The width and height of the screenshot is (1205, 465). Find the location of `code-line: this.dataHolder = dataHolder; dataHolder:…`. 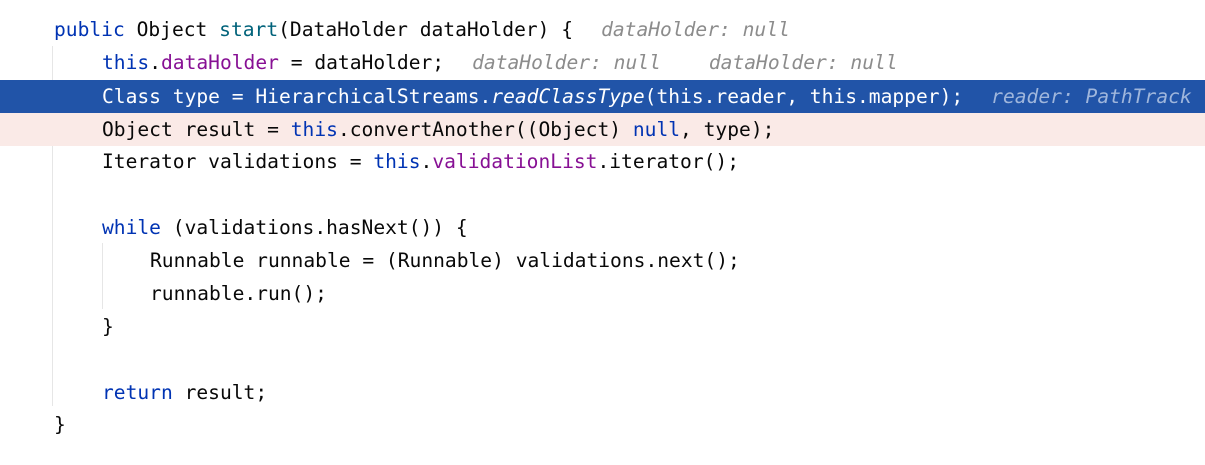

code-line: this.dataHolder = dataHolder; dataHolder:… is located at coordinates (602, 62).